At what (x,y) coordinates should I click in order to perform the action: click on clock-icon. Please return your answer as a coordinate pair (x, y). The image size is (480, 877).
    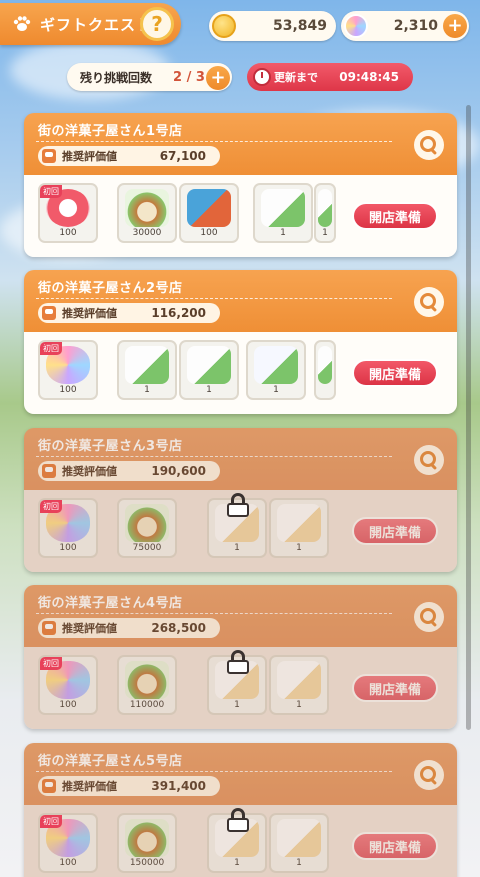
    Looking at the image, I should click on (262, 77).